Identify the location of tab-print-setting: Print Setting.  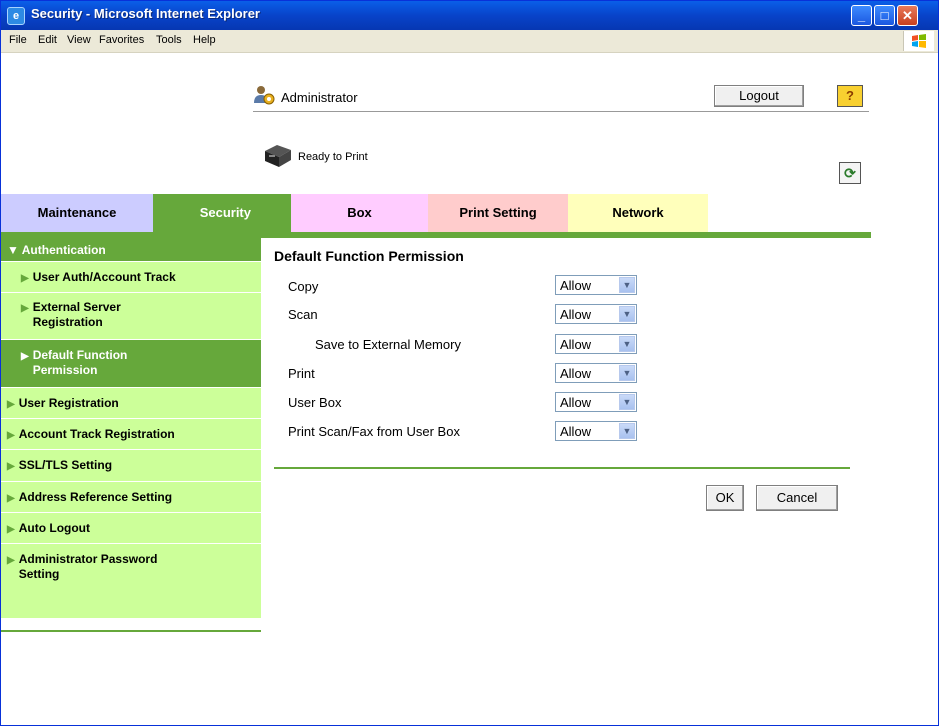
(498, 213).